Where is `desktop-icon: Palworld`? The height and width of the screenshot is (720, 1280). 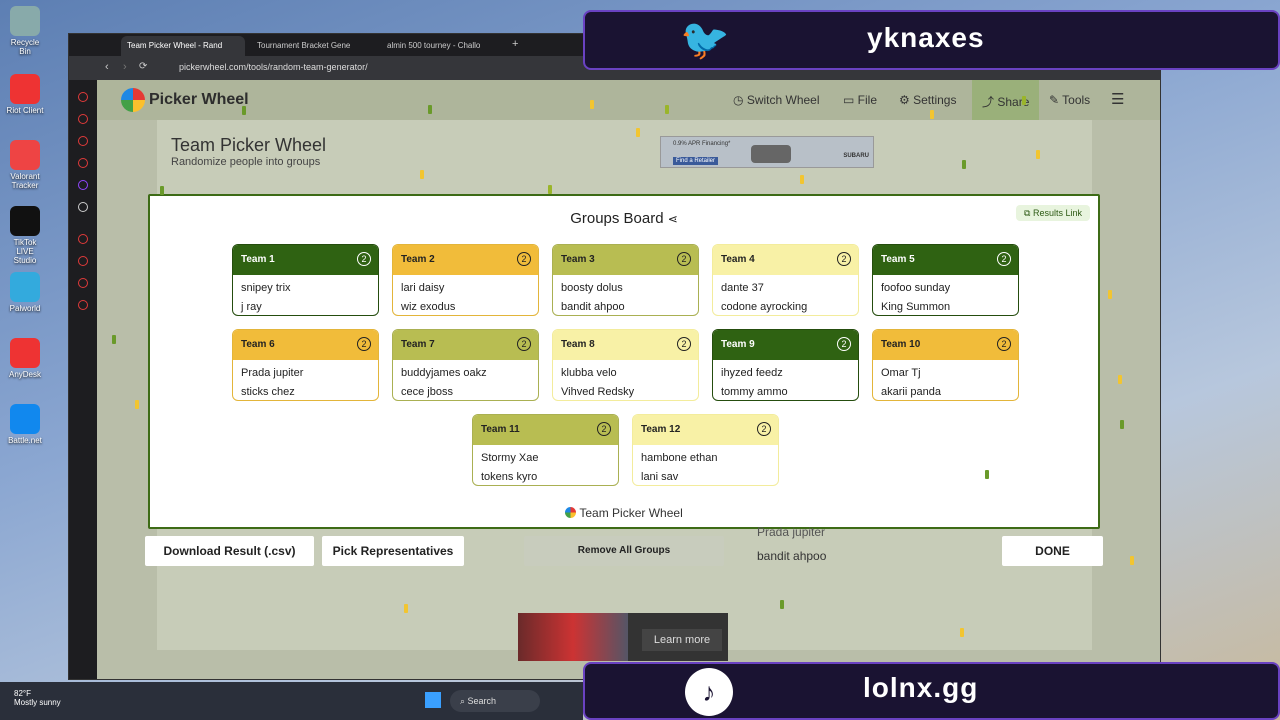
desktop-icon: Palworld is located at coordinates (25, 292).